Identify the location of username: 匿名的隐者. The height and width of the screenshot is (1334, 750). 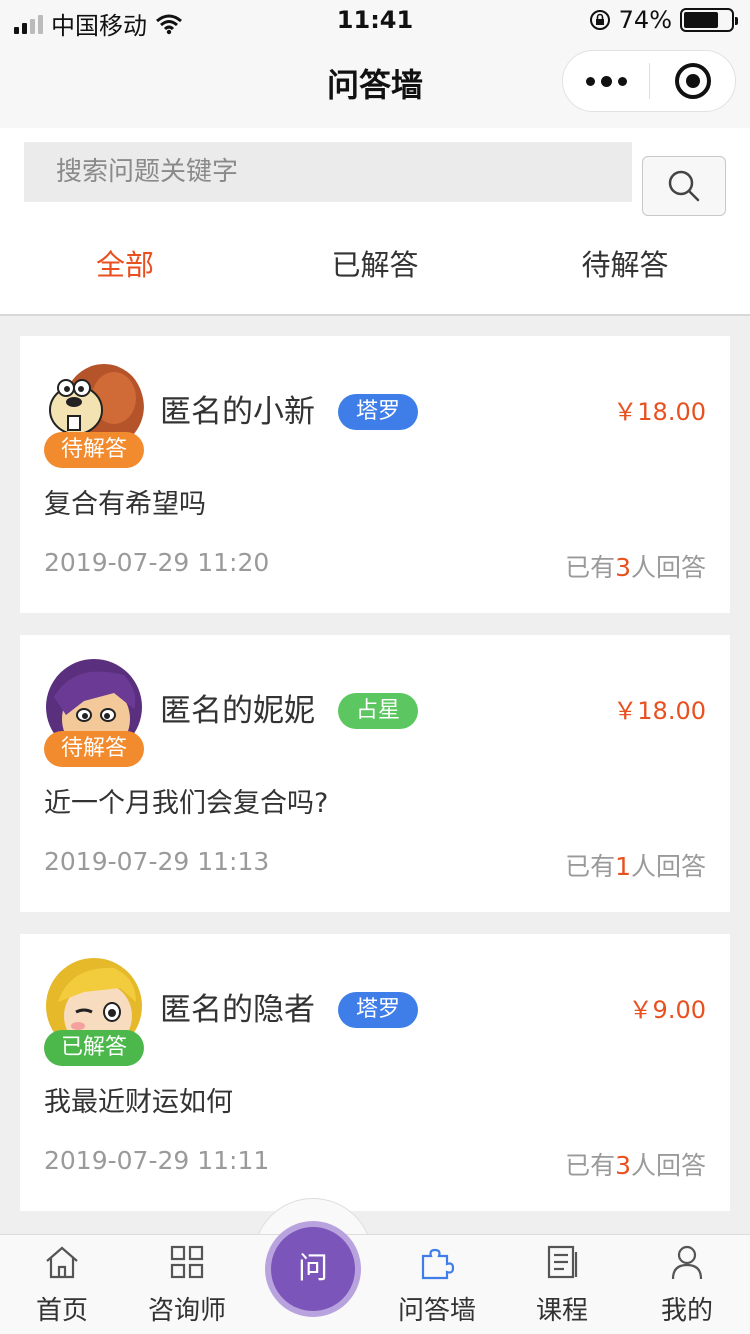
(237, 1010).